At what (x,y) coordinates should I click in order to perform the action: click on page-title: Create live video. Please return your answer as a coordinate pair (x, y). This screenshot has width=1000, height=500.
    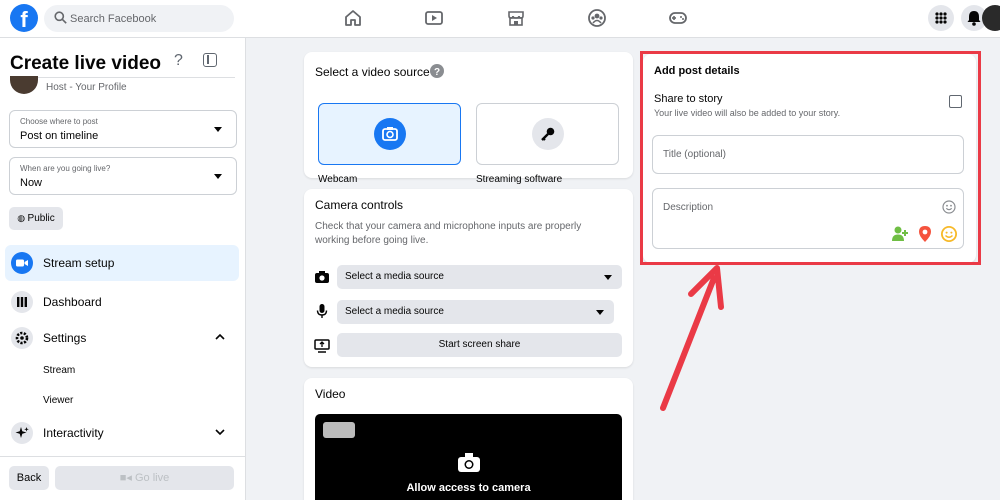
    Looking at the image, I should click on (86, 63).